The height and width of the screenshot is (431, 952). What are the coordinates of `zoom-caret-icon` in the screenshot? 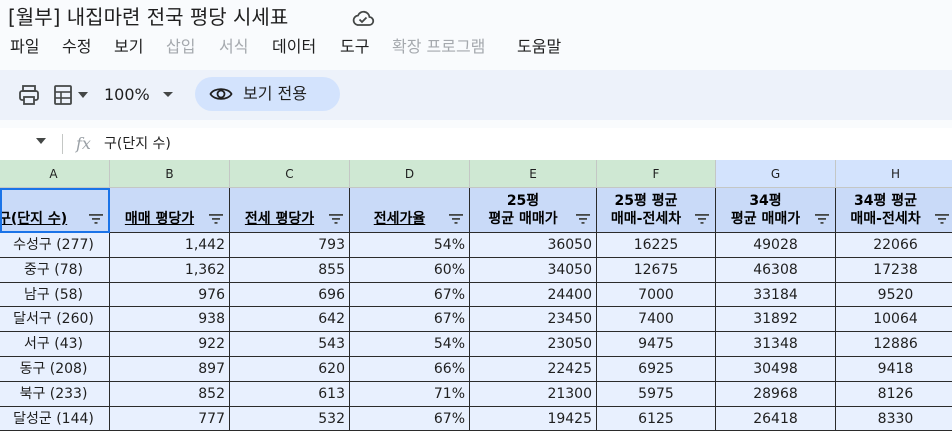 It's located at (168, 94).